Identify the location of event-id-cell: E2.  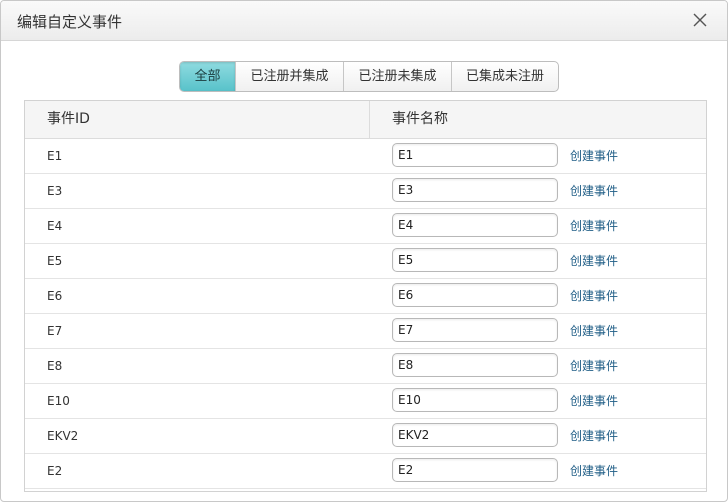
(55, 471).